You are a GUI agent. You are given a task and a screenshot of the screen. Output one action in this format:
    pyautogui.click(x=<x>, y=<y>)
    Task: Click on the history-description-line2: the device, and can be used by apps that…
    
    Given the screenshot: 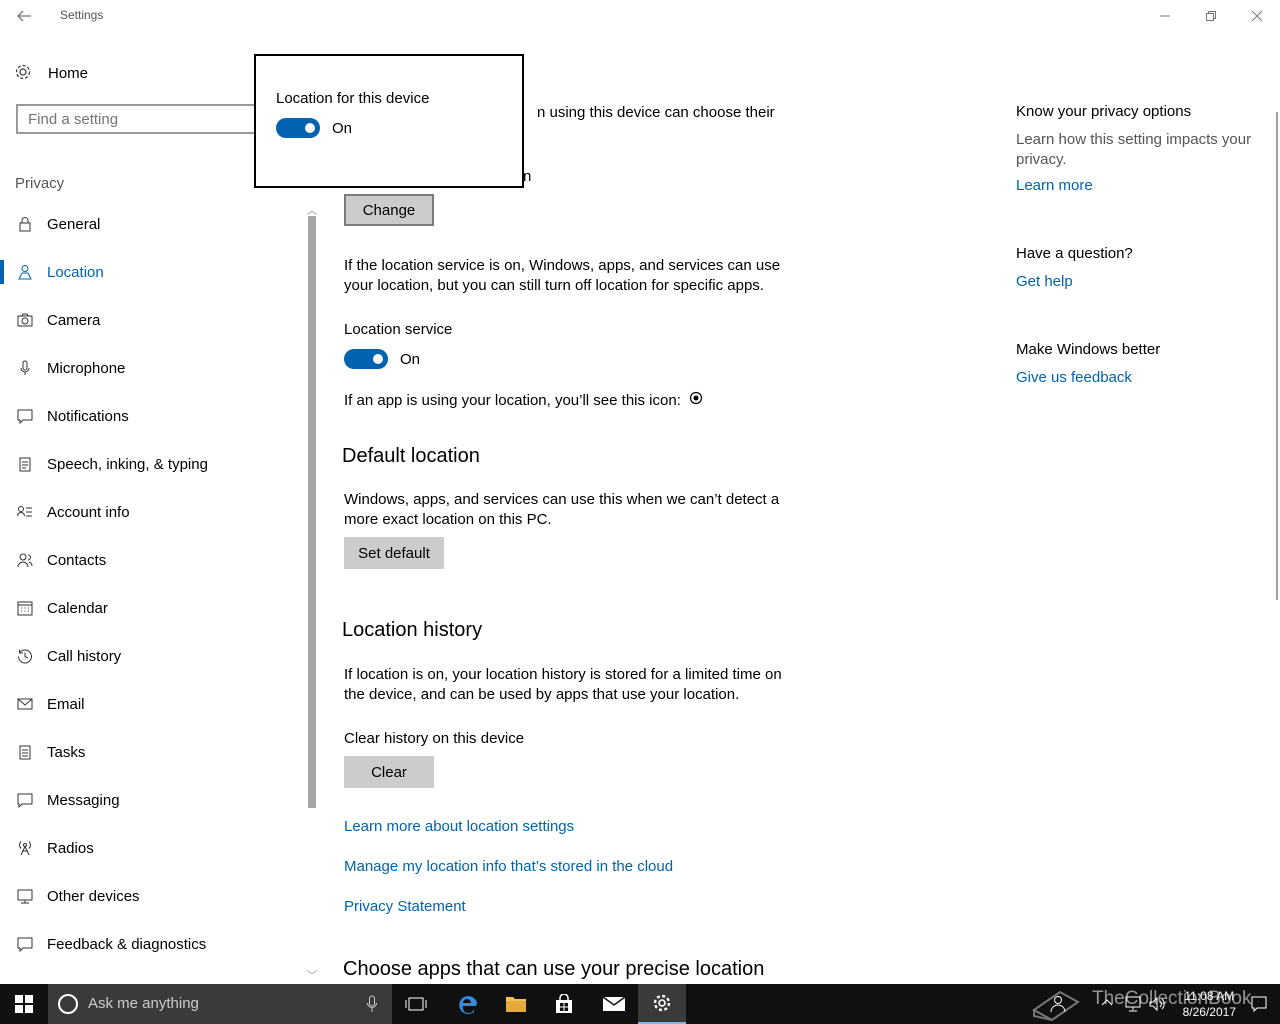 What is the action you would take?
    pyautogui.click(x=542, y=694)
    